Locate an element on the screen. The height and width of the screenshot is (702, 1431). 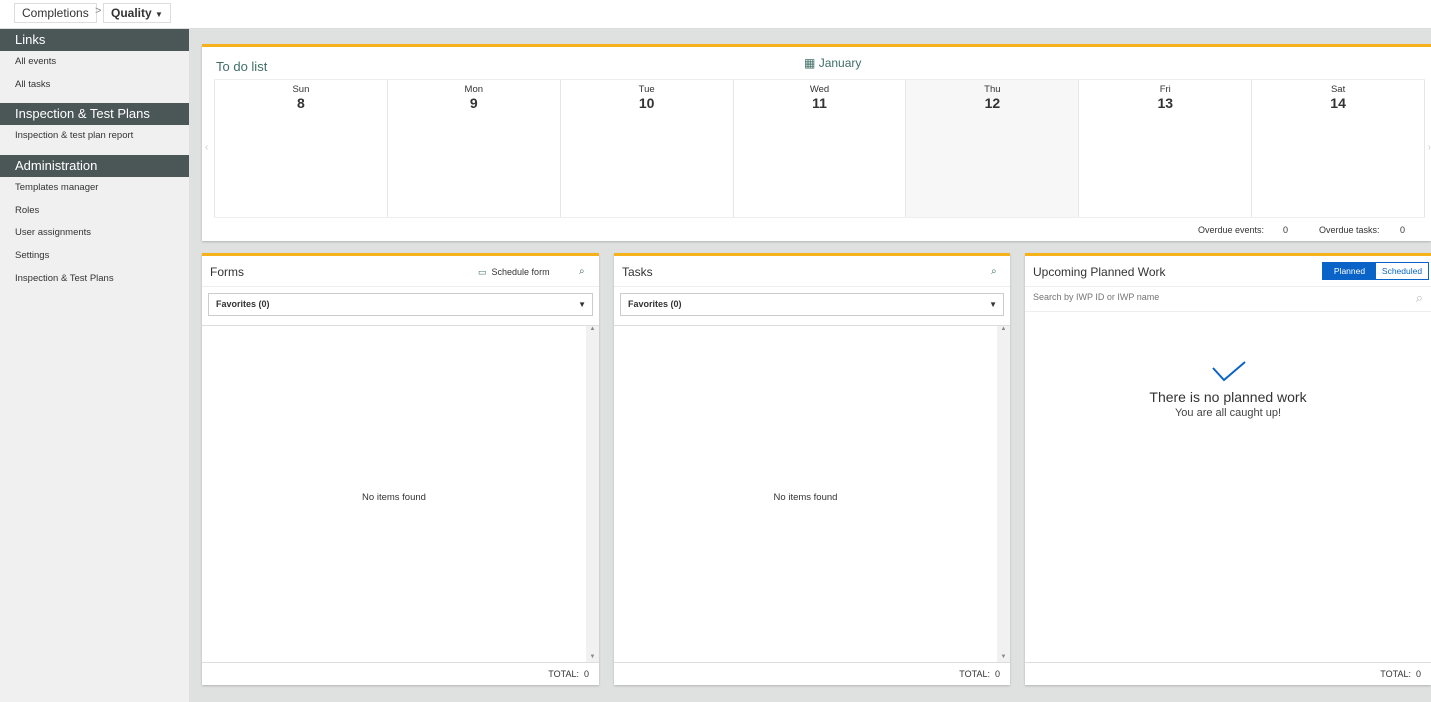
forms-filter-value: Favorites (0) is located at coordinates (243, 304).